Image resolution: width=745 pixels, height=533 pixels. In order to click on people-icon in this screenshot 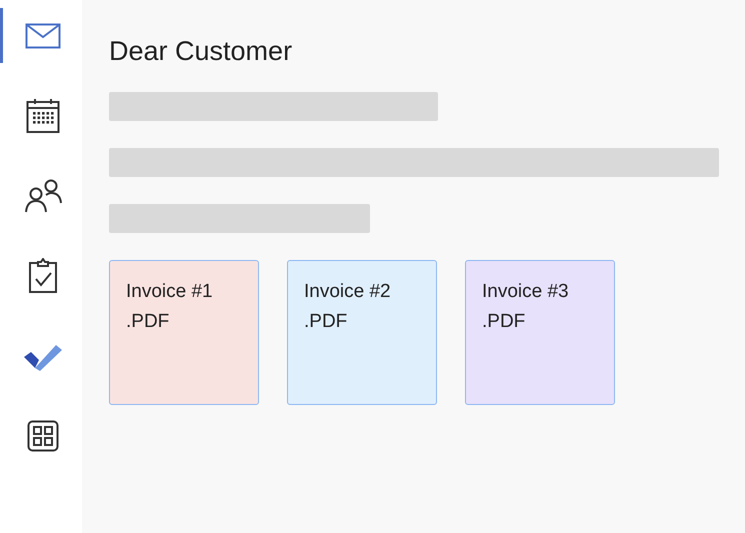, I will do `click(43, 195)`.